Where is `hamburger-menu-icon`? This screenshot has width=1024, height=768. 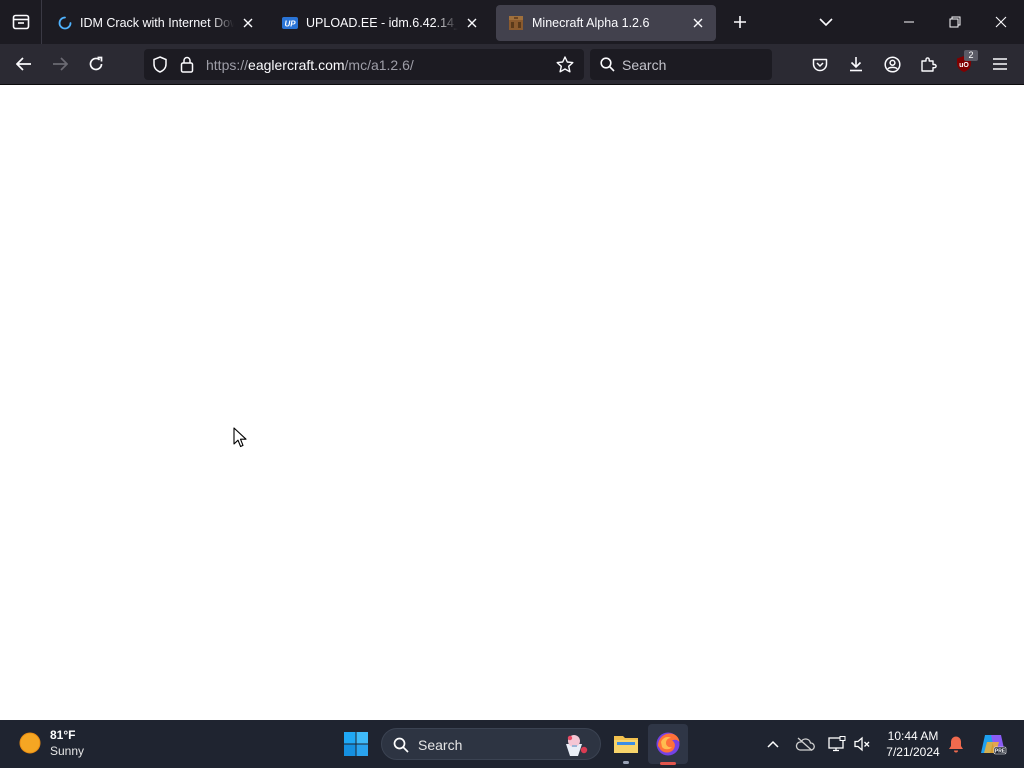
hamburger-menu-icon is located at coordinates (1000, 64).